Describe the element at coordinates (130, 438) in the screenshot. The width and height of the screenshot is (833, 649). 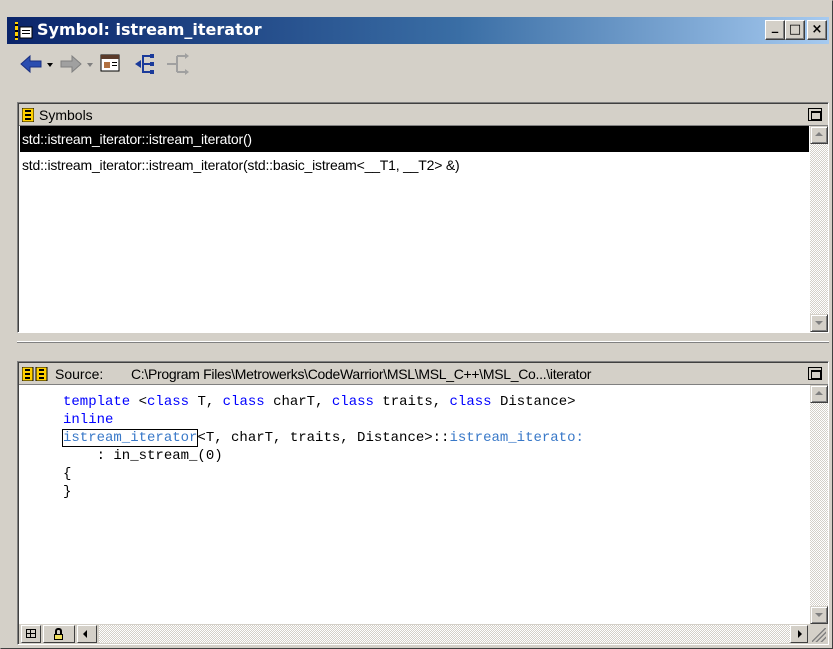
I see `highlighted-symbol: istream_iterator` at that location.